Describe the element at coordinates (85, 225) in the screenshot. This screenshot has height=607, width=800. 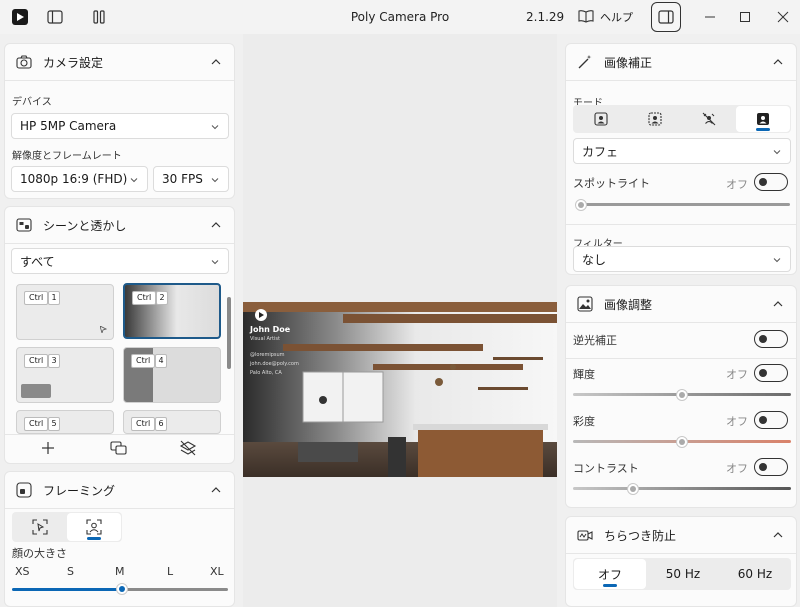
I see `scenes-title: シーンと透かし` at that location.